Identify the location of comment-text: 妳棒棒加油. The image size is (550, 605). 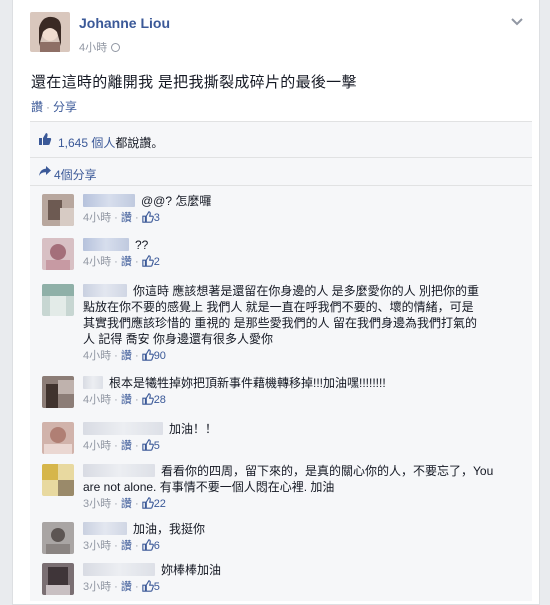
(191, 570).